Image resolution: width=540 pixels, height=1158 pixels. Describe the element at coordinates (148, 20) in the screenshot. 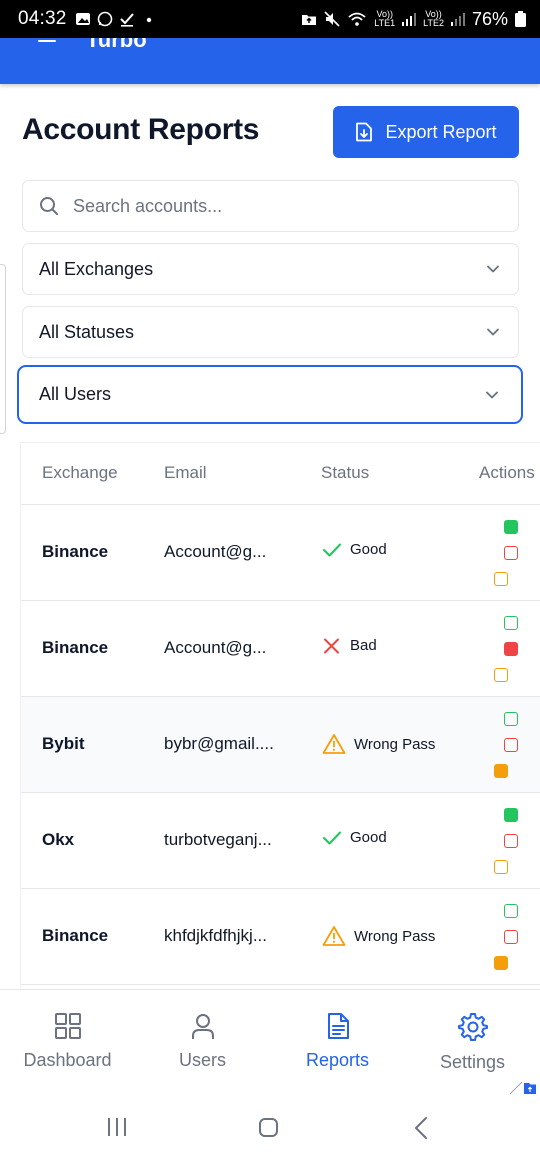

I see `dot-icon` at that location.